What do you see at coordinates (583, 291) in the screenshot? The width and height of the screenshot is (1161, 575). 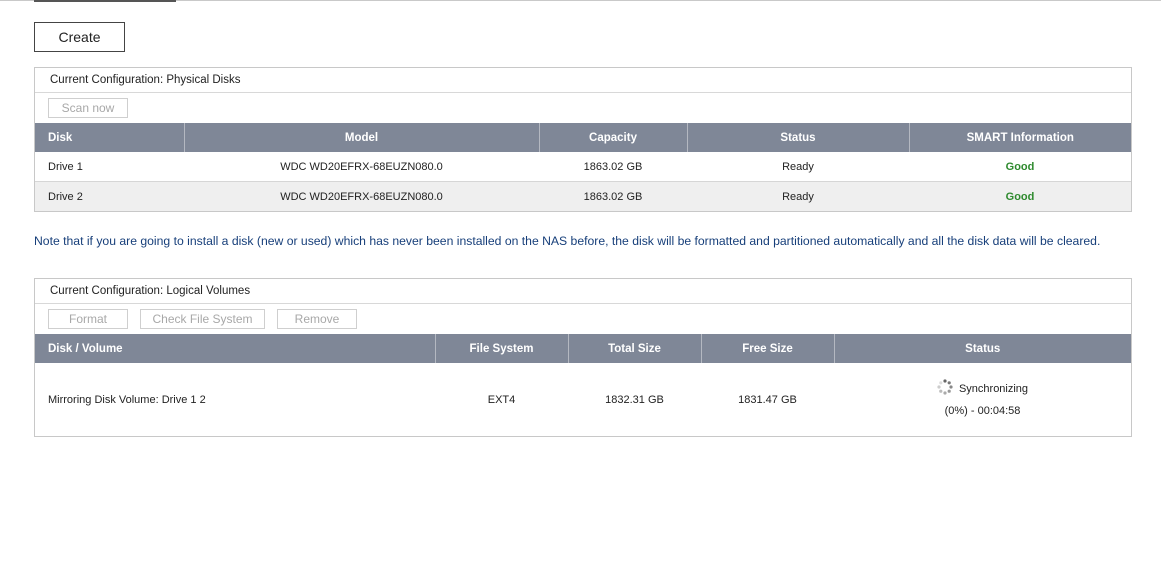 I see `logical-volumes-title: Current Configuration: Logical Volumes` at bounding box center [583, 291].